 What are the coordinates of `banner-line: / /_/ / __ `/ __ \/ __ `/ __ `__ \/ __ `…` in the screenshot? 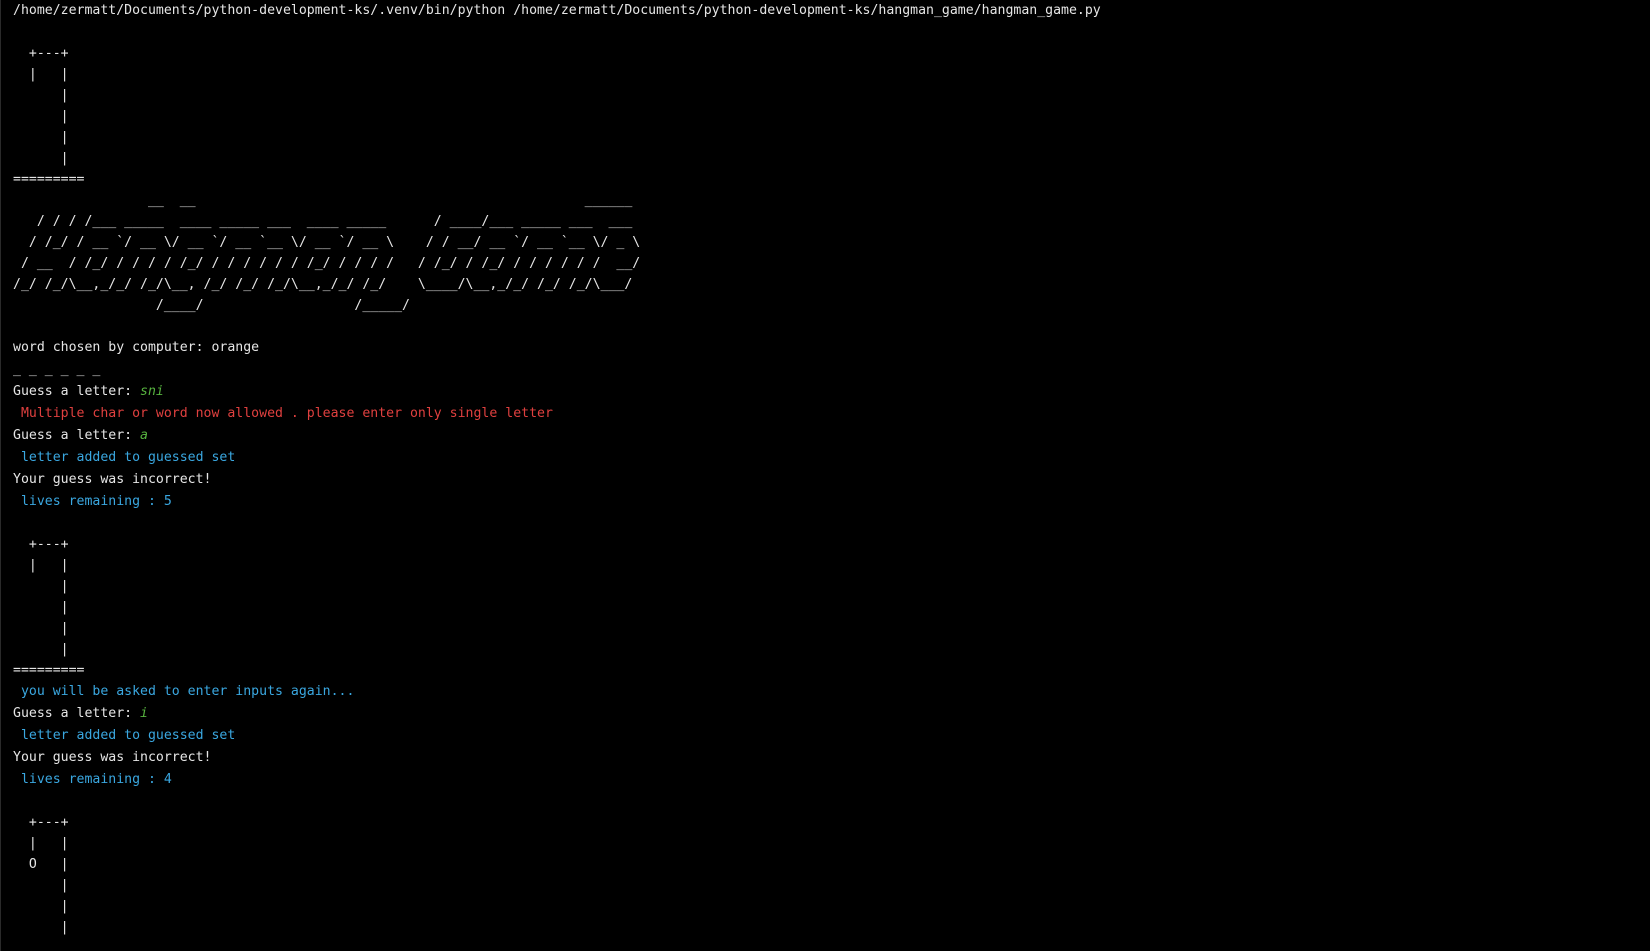 It's located at (327, 242).